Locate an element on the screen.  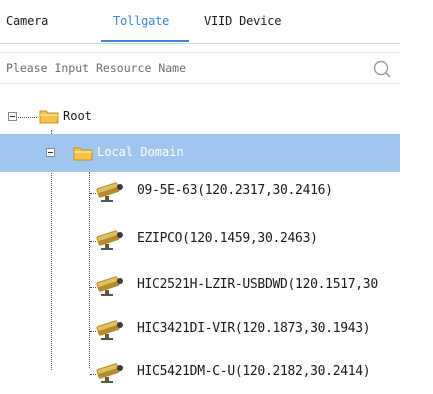
tab-bar-divider is located at coordinates (200, 43).